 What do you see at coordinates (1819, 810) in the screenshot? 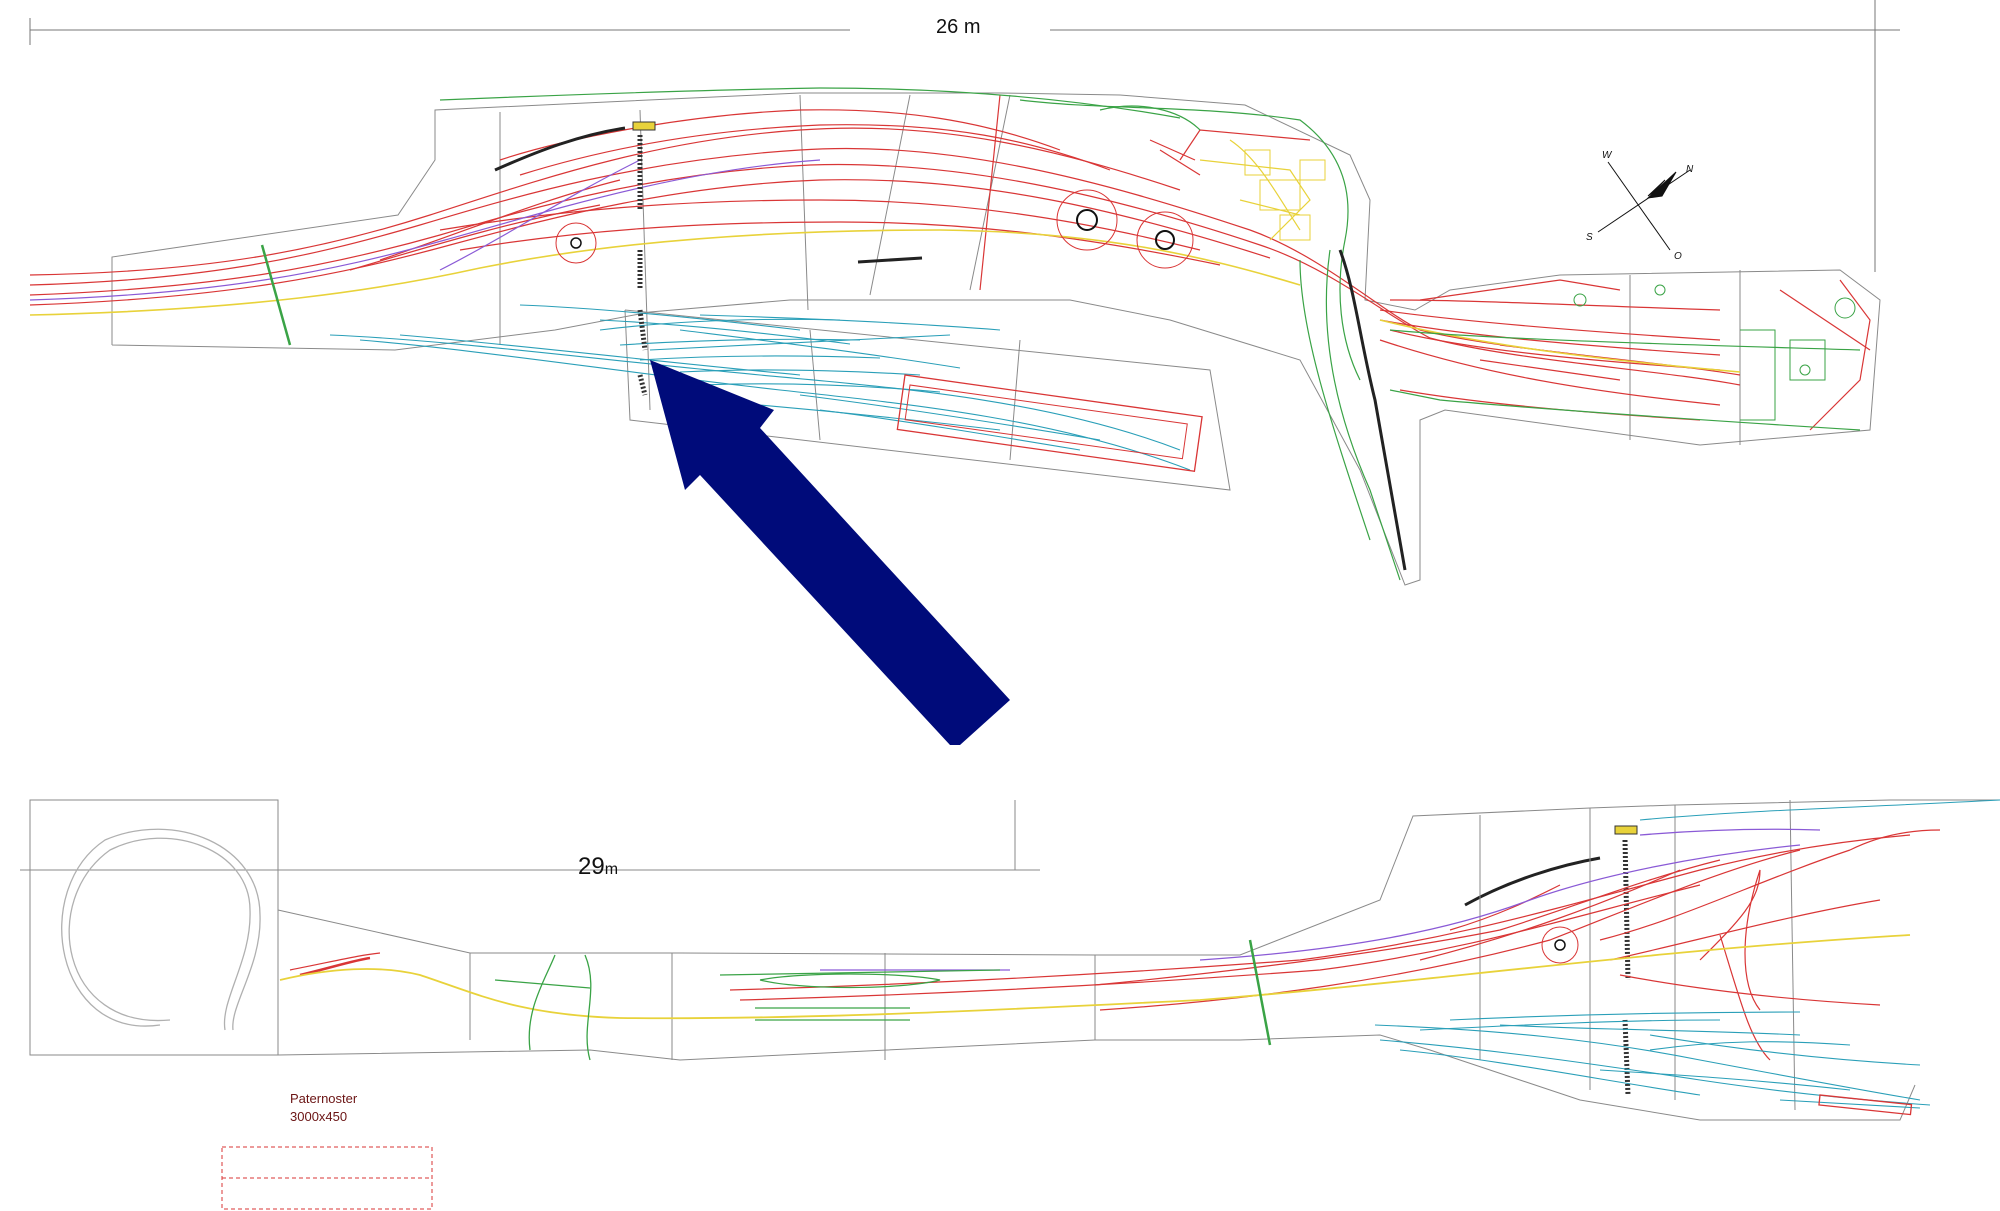
I see `bottom-top-right-line` at bounding box center [1819, 810].